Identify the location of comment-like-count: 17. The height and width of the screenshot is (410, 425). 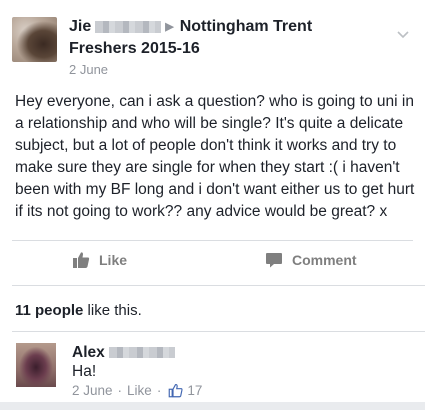
(194, 390).